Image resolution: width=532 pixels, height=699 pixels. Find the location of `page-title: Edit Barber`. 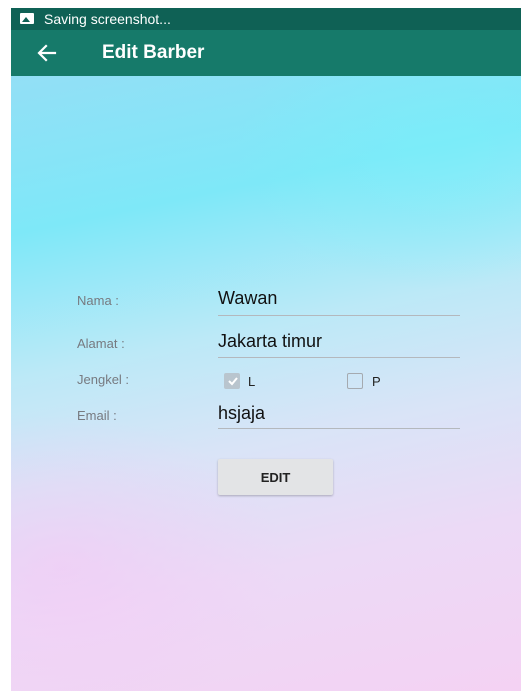

page-title: Edit Barber is located at coordinates (153, 52).